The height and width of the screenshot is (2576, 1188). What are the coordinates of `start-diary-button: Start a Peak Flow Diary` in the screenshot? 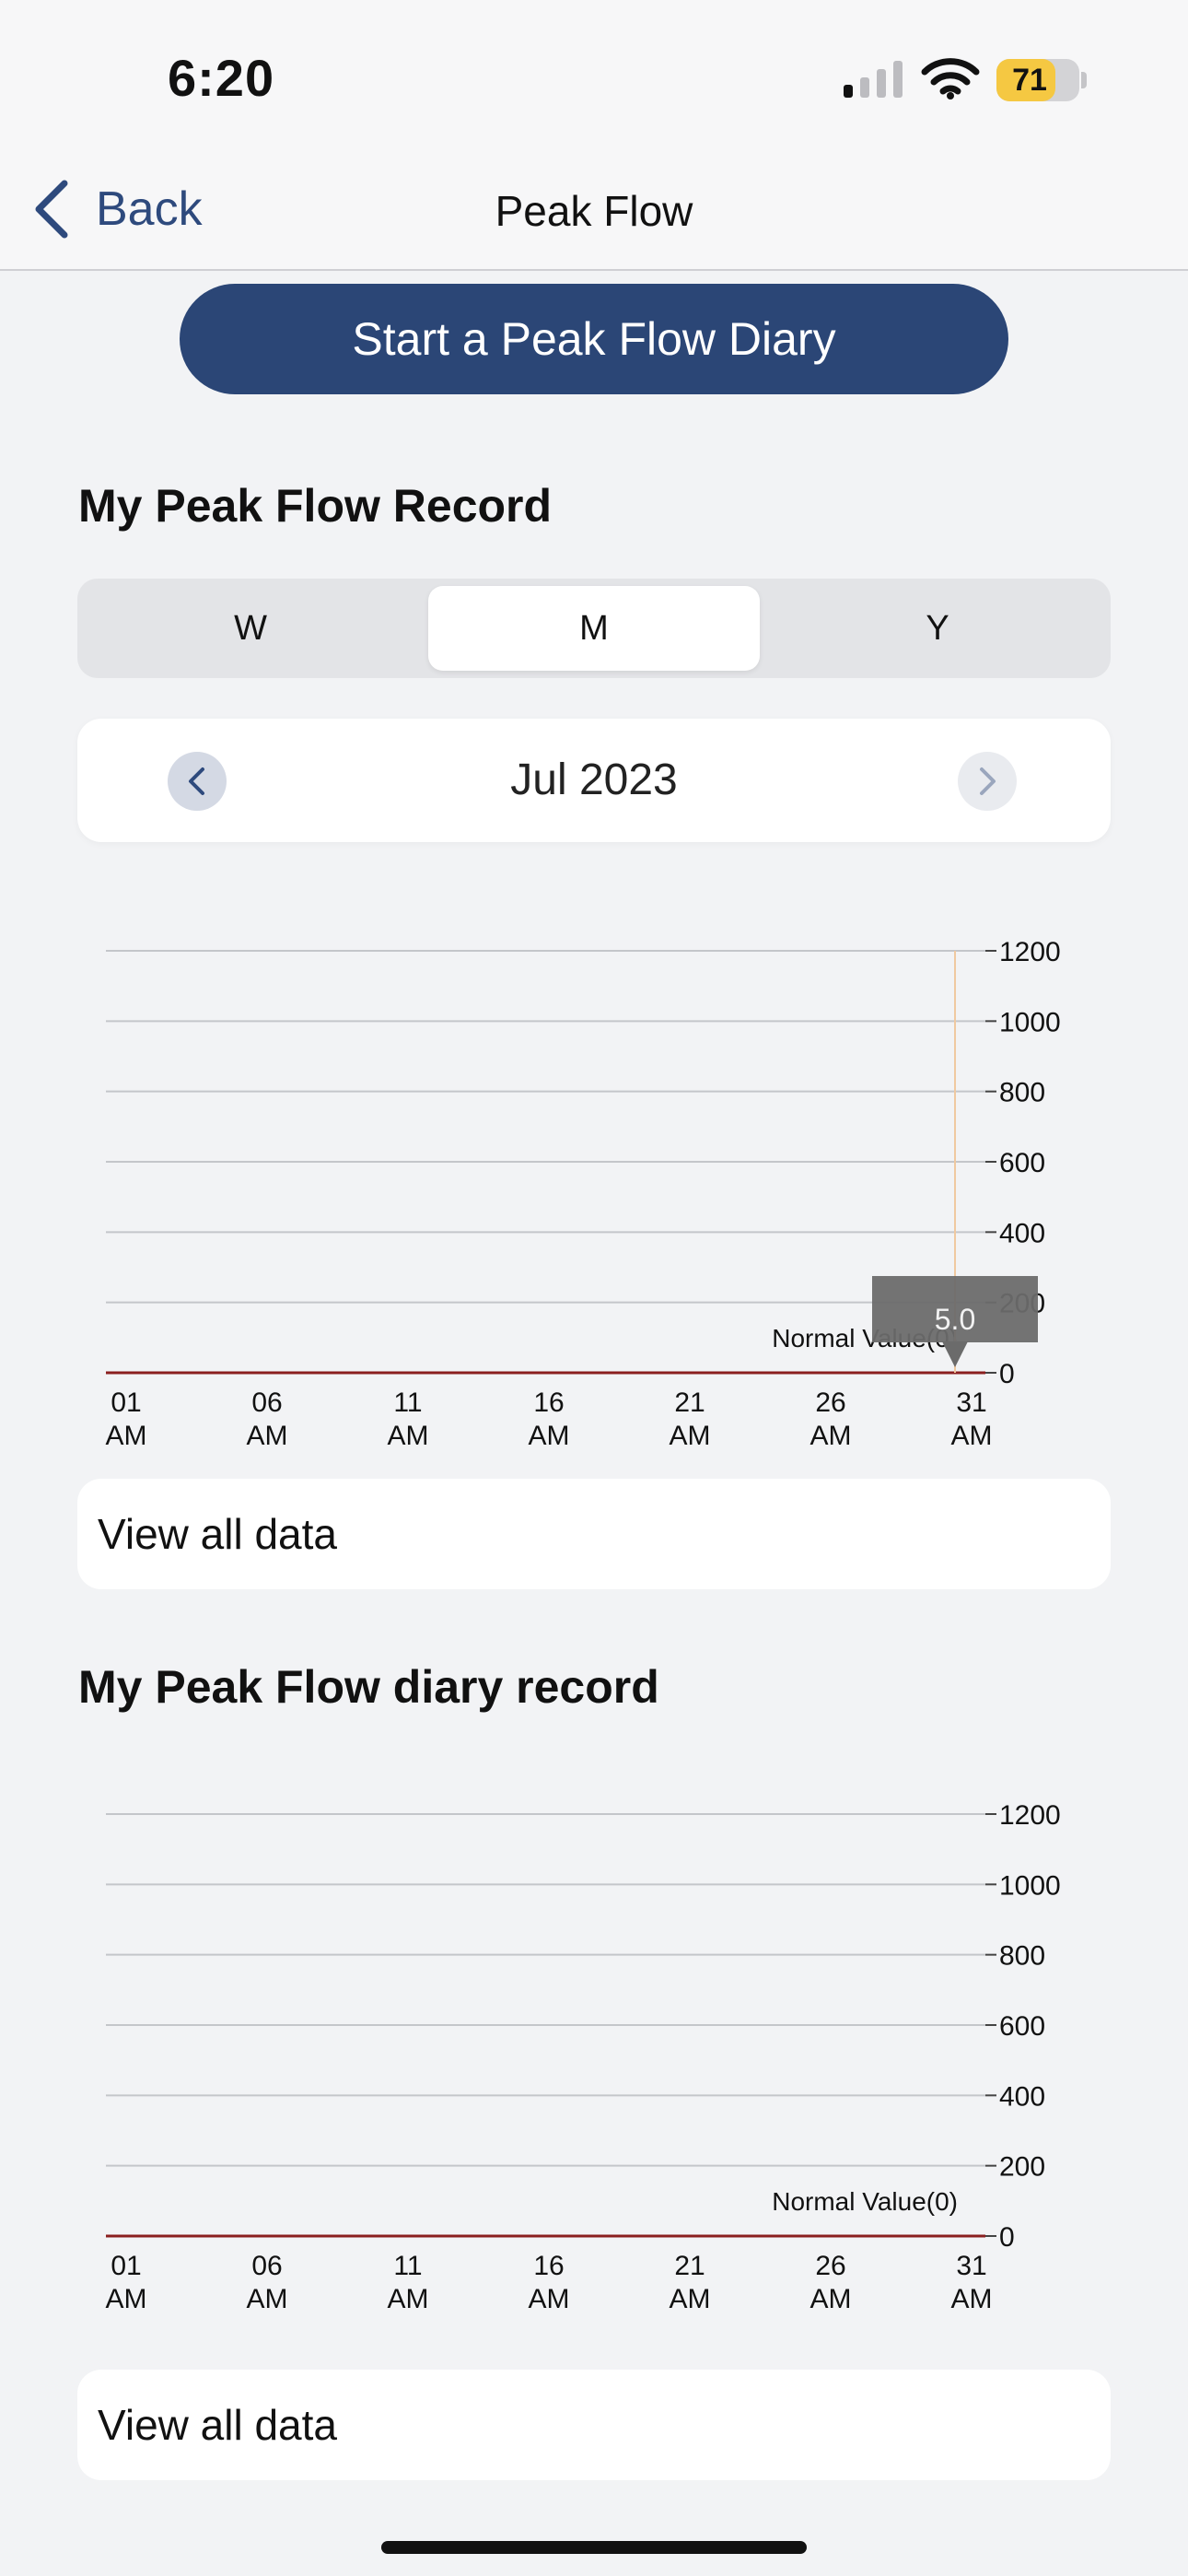 It's located at (594, 339).